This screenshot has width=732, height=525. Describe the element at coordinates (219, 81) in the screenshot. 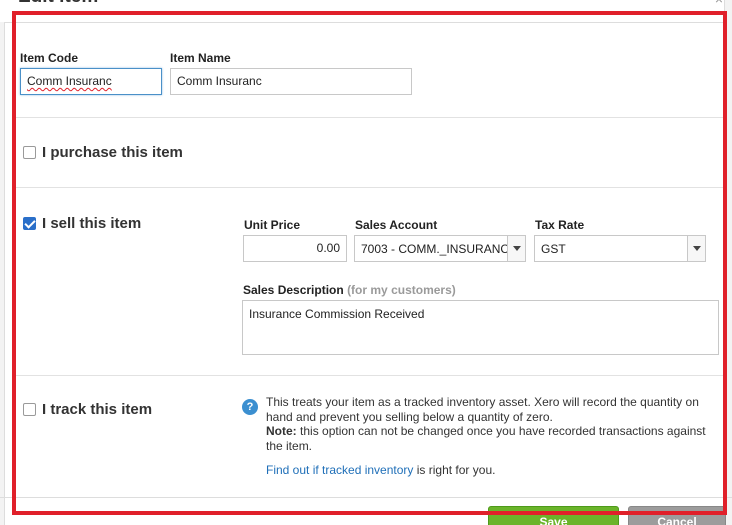

I see `item-name-value: Comm Insuranc` at that location.